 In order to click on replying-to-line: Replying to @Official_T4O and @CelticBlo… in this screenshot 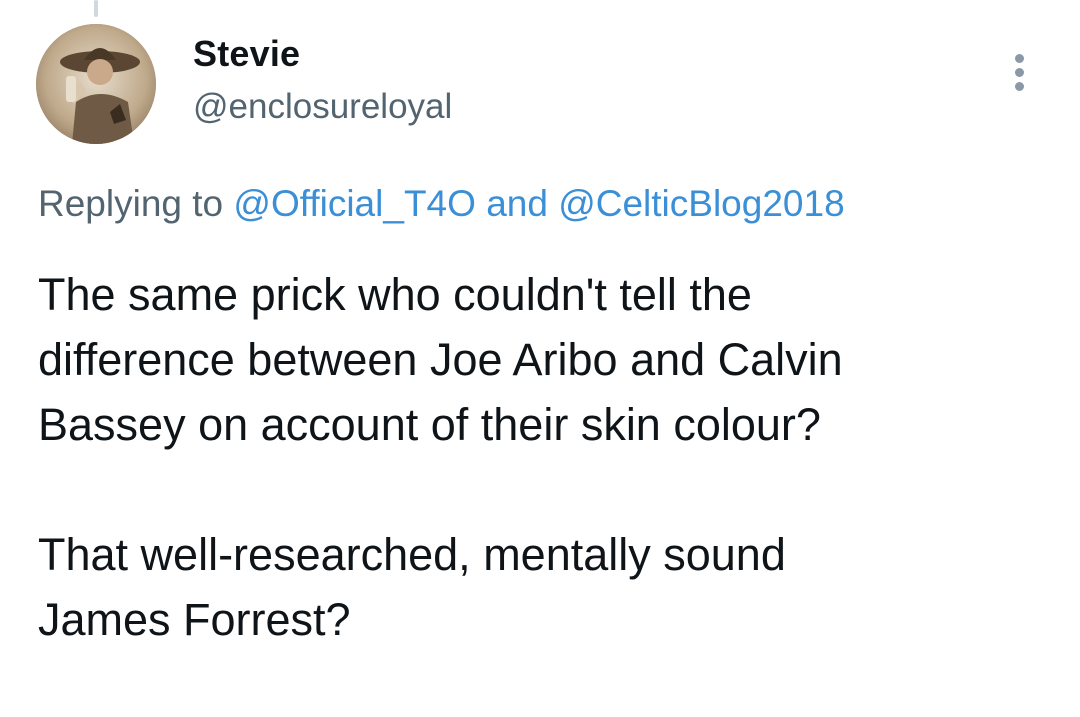, I will do `click(441, 204)`.